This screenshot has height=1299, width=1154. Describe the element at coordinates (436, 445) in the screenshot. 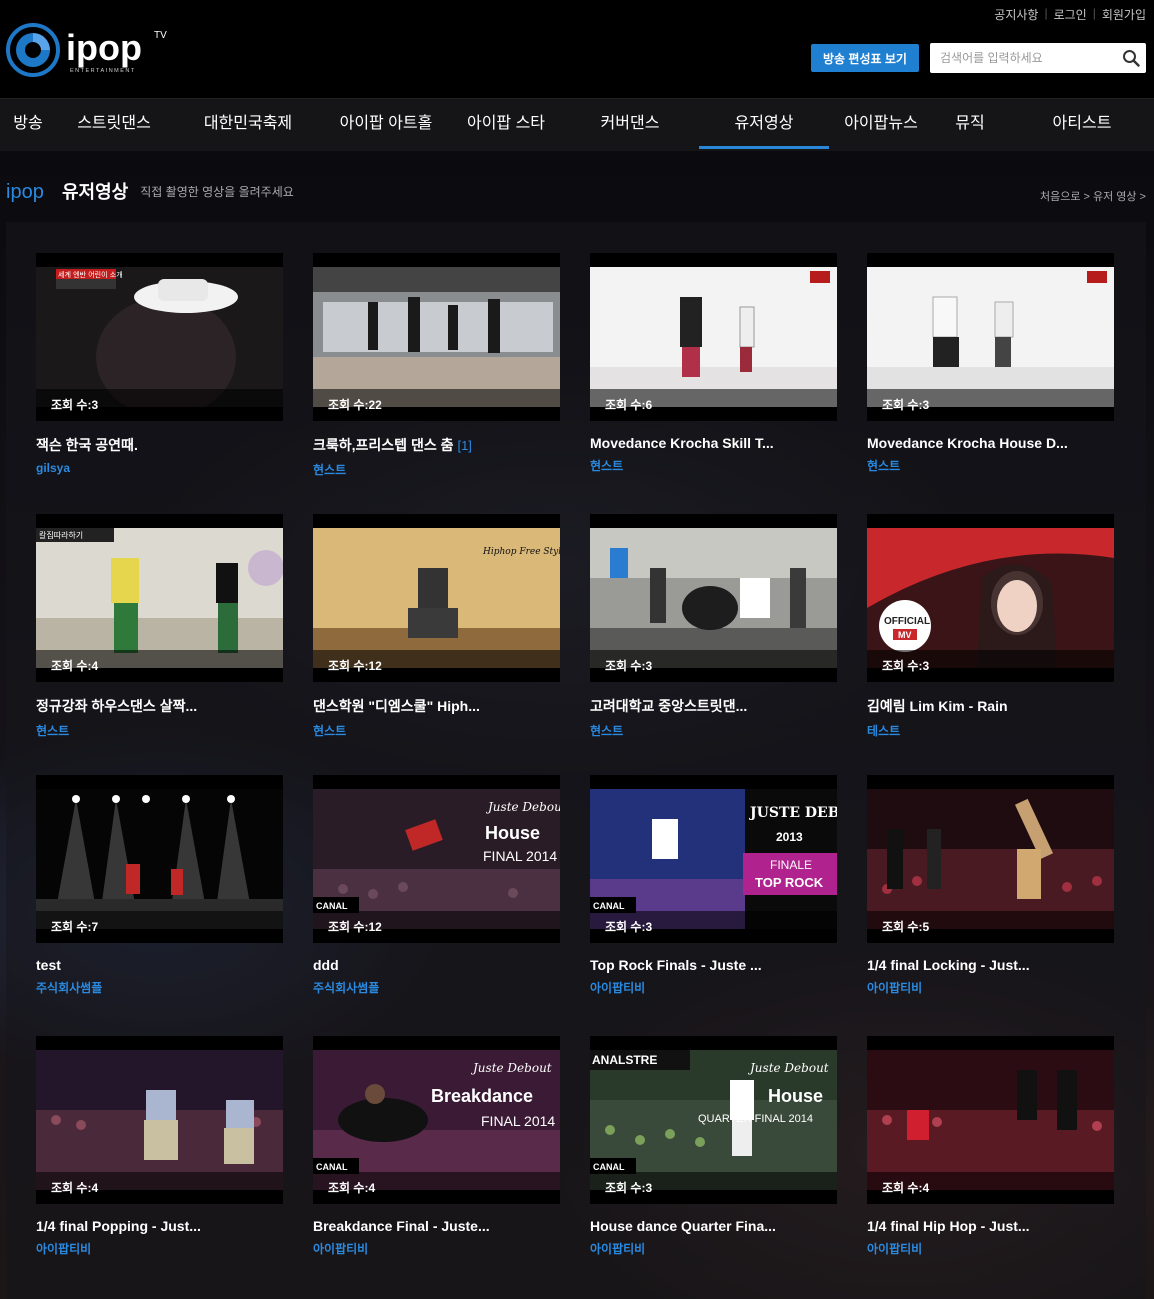

I see `video-title: 크룩하,프리스텝 댄스 춤 [1]` at that location.